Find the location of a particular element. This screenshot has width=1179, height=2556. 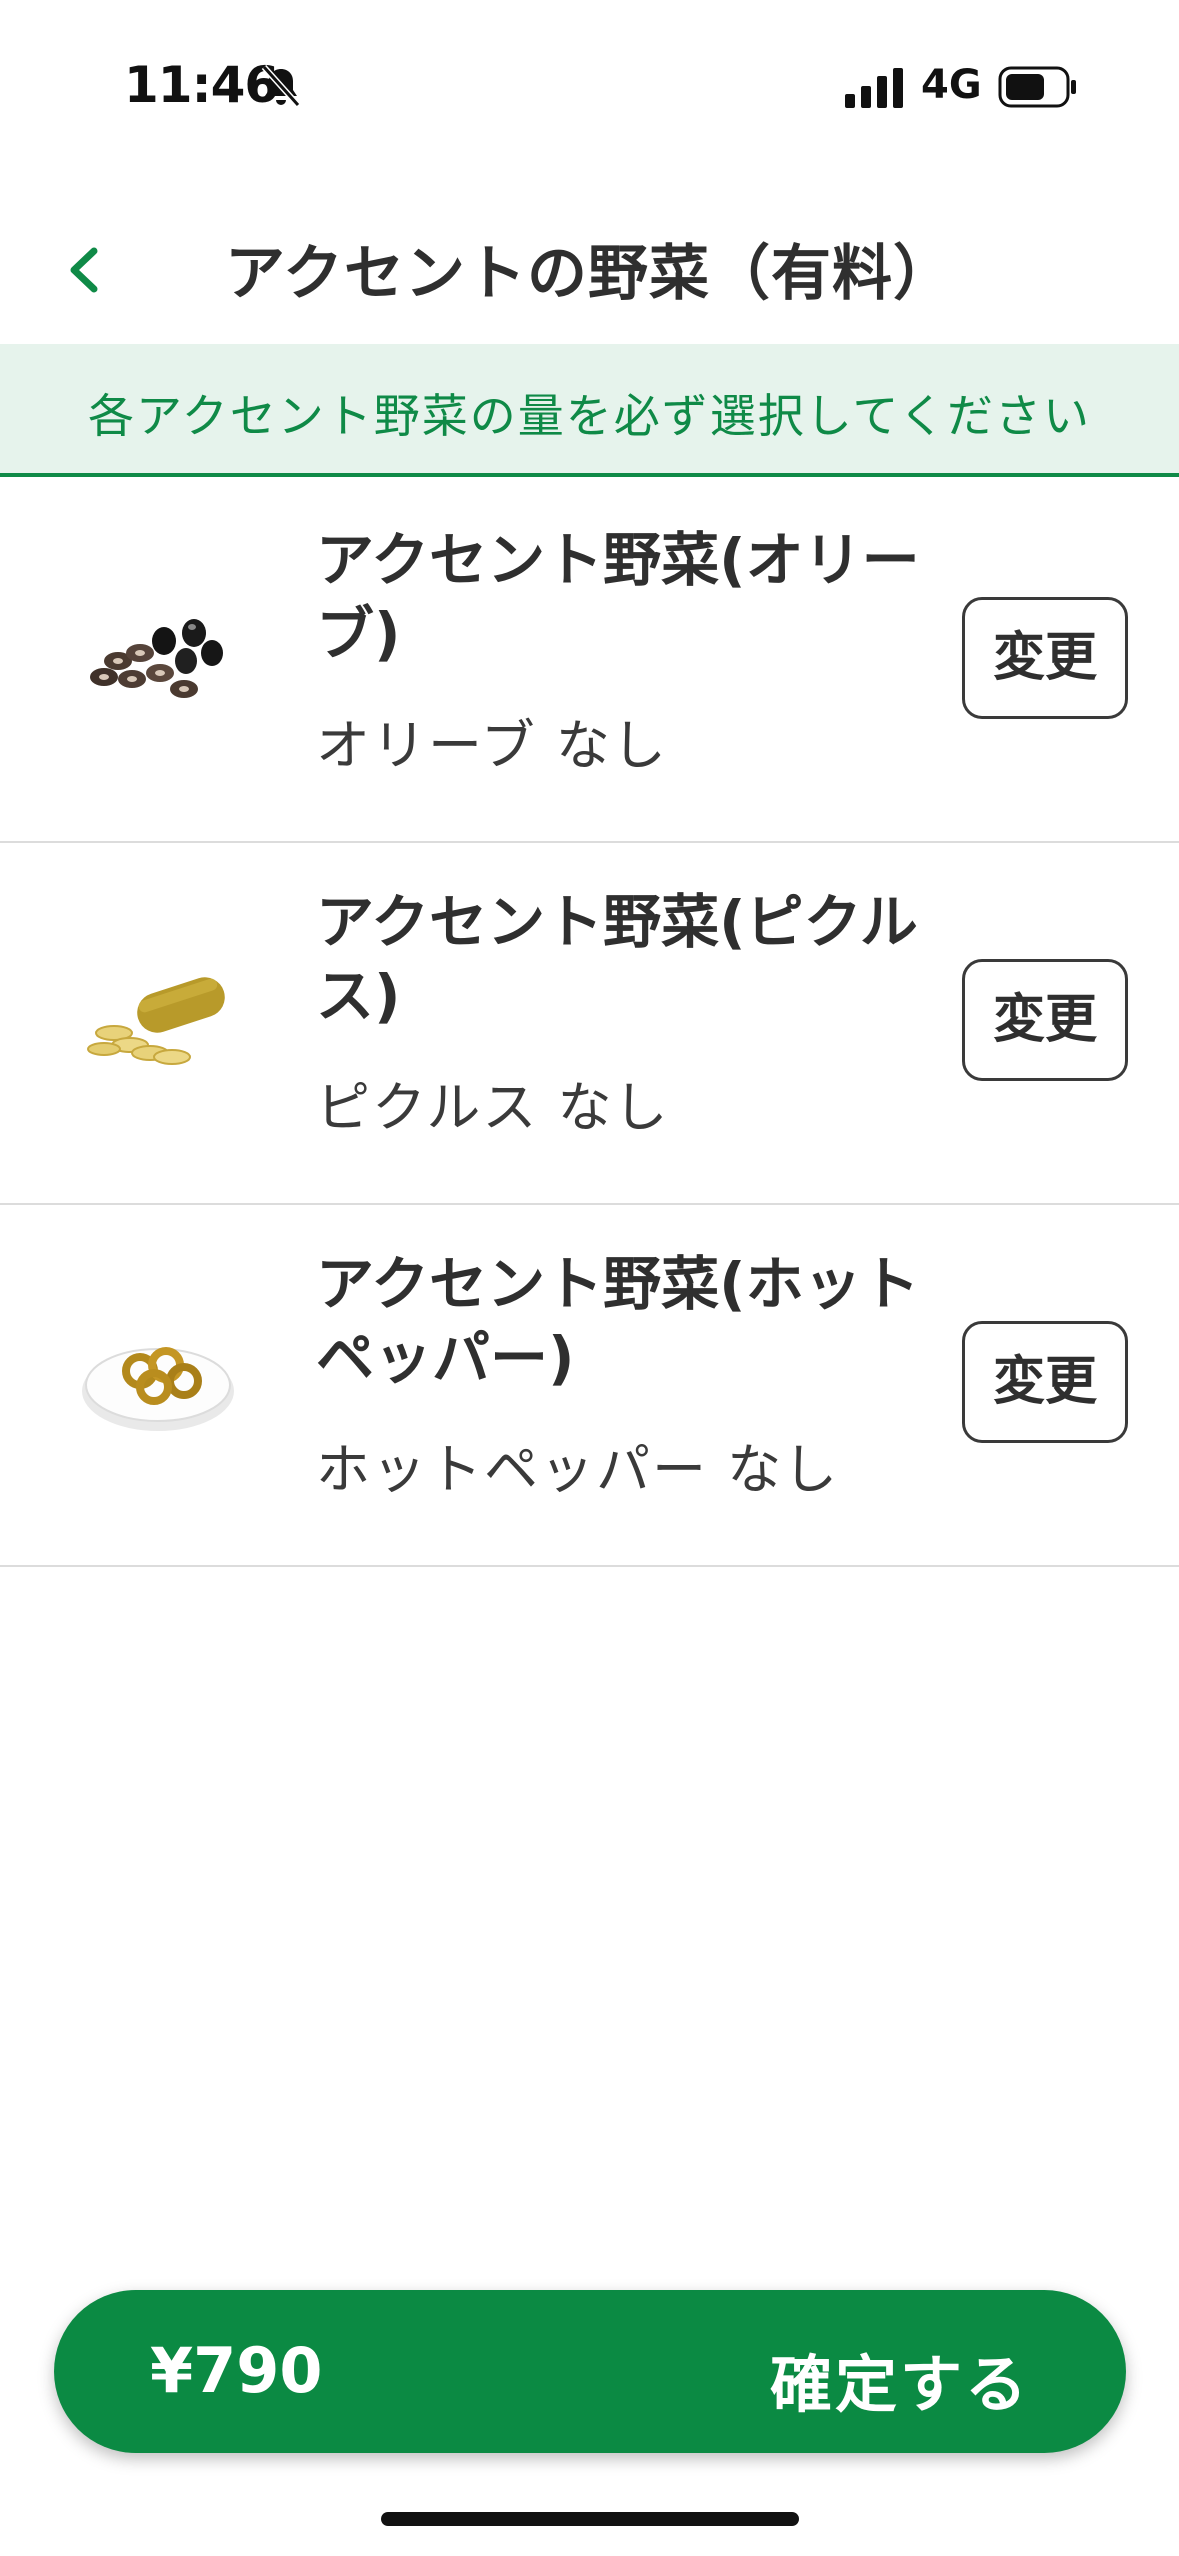

status-time: 11:46 is located at coordinates (201, 85).